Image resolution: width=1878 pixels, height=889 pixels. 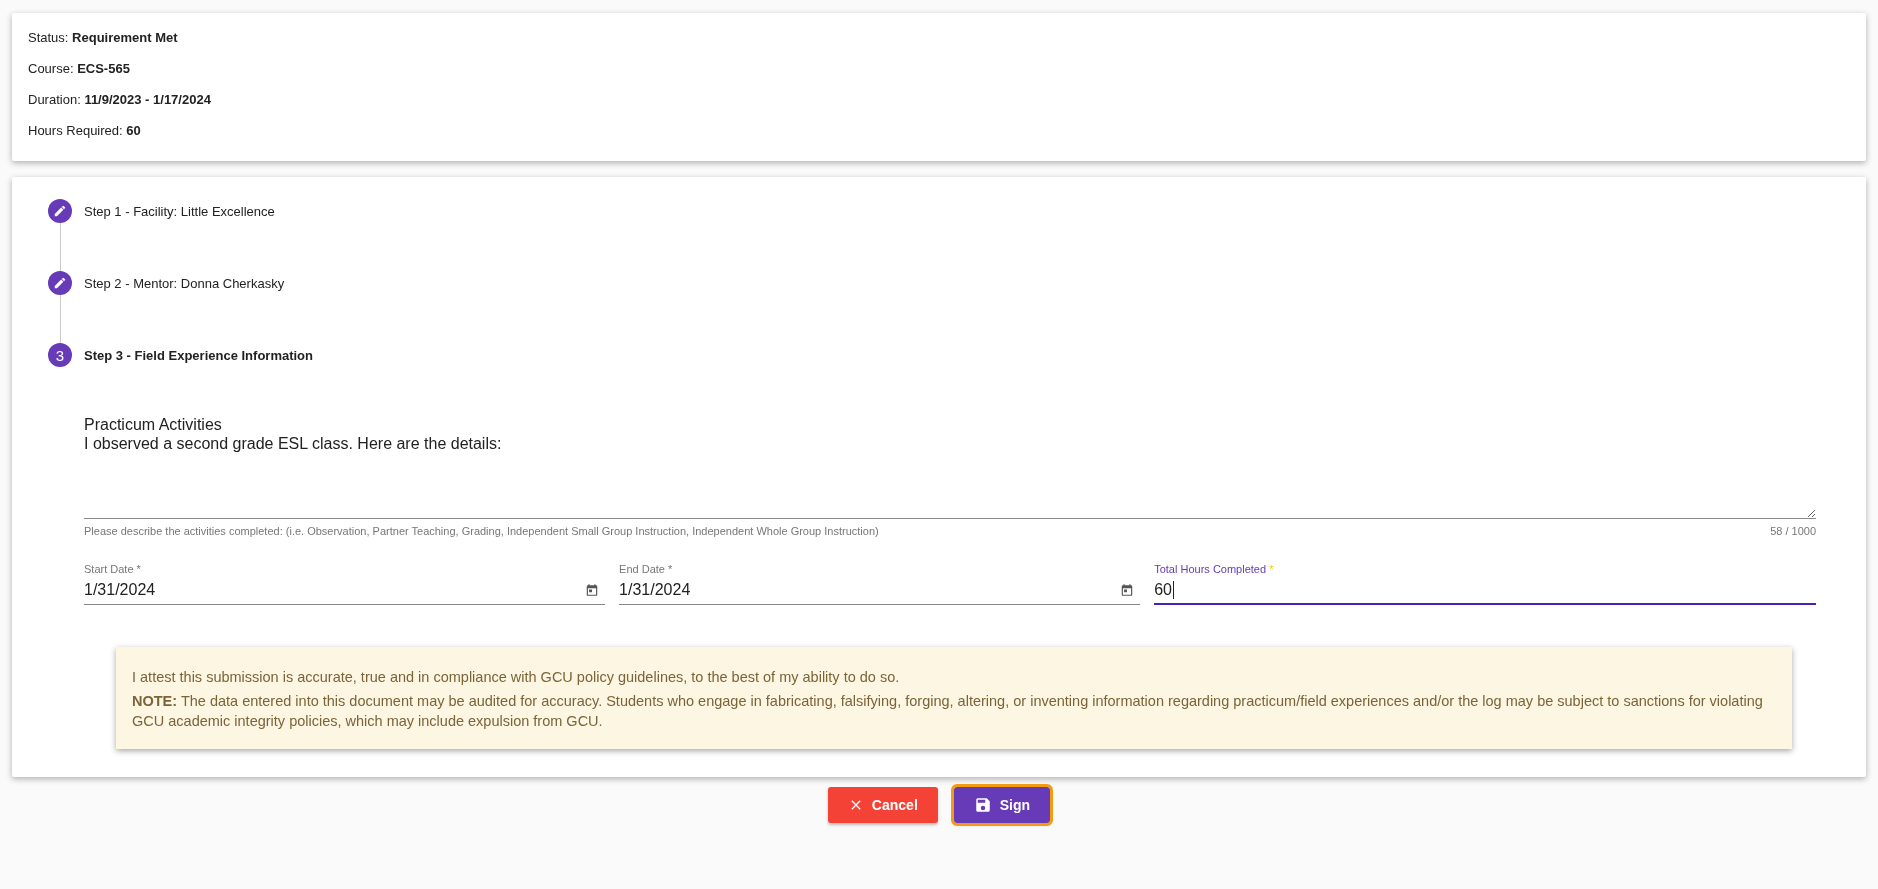 What do you see at coordinates (1210, 569) in the screenshot?
I see `field-label: Total Hours Completed` at bounding box center [1210, 569].